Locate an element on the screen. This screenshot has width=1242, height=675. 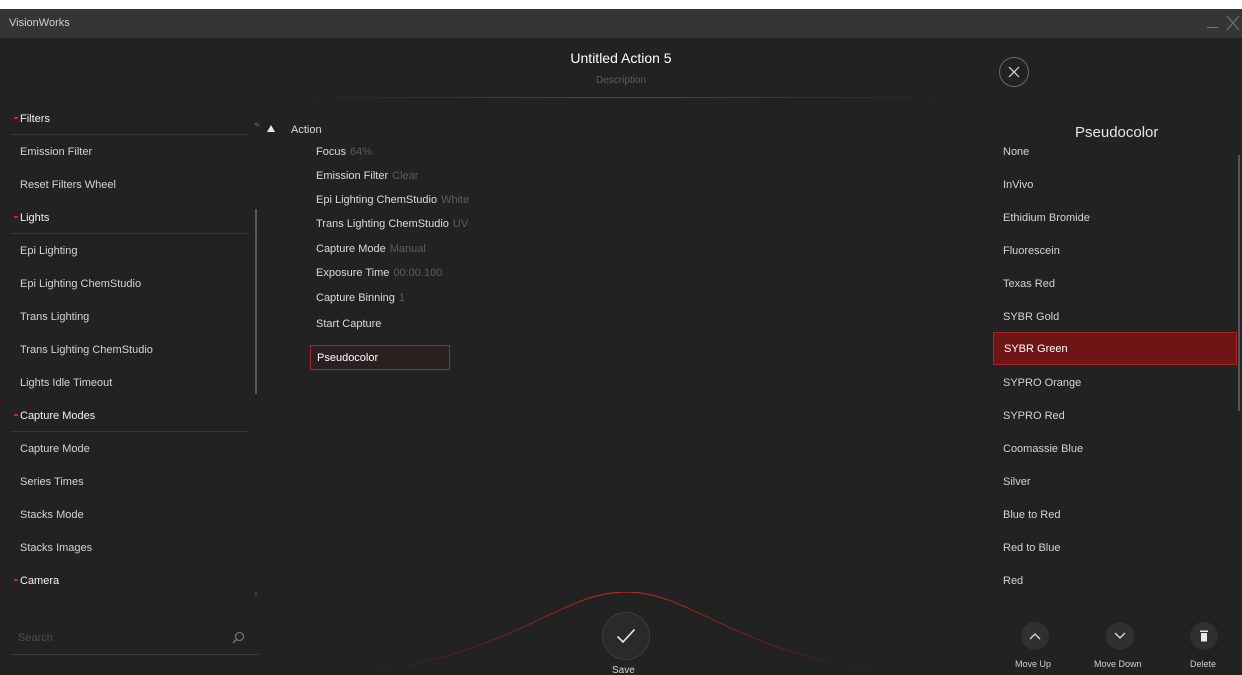
sidebar-item-epi-lighting: Epi Lighting is located at coordinates (124, 250).